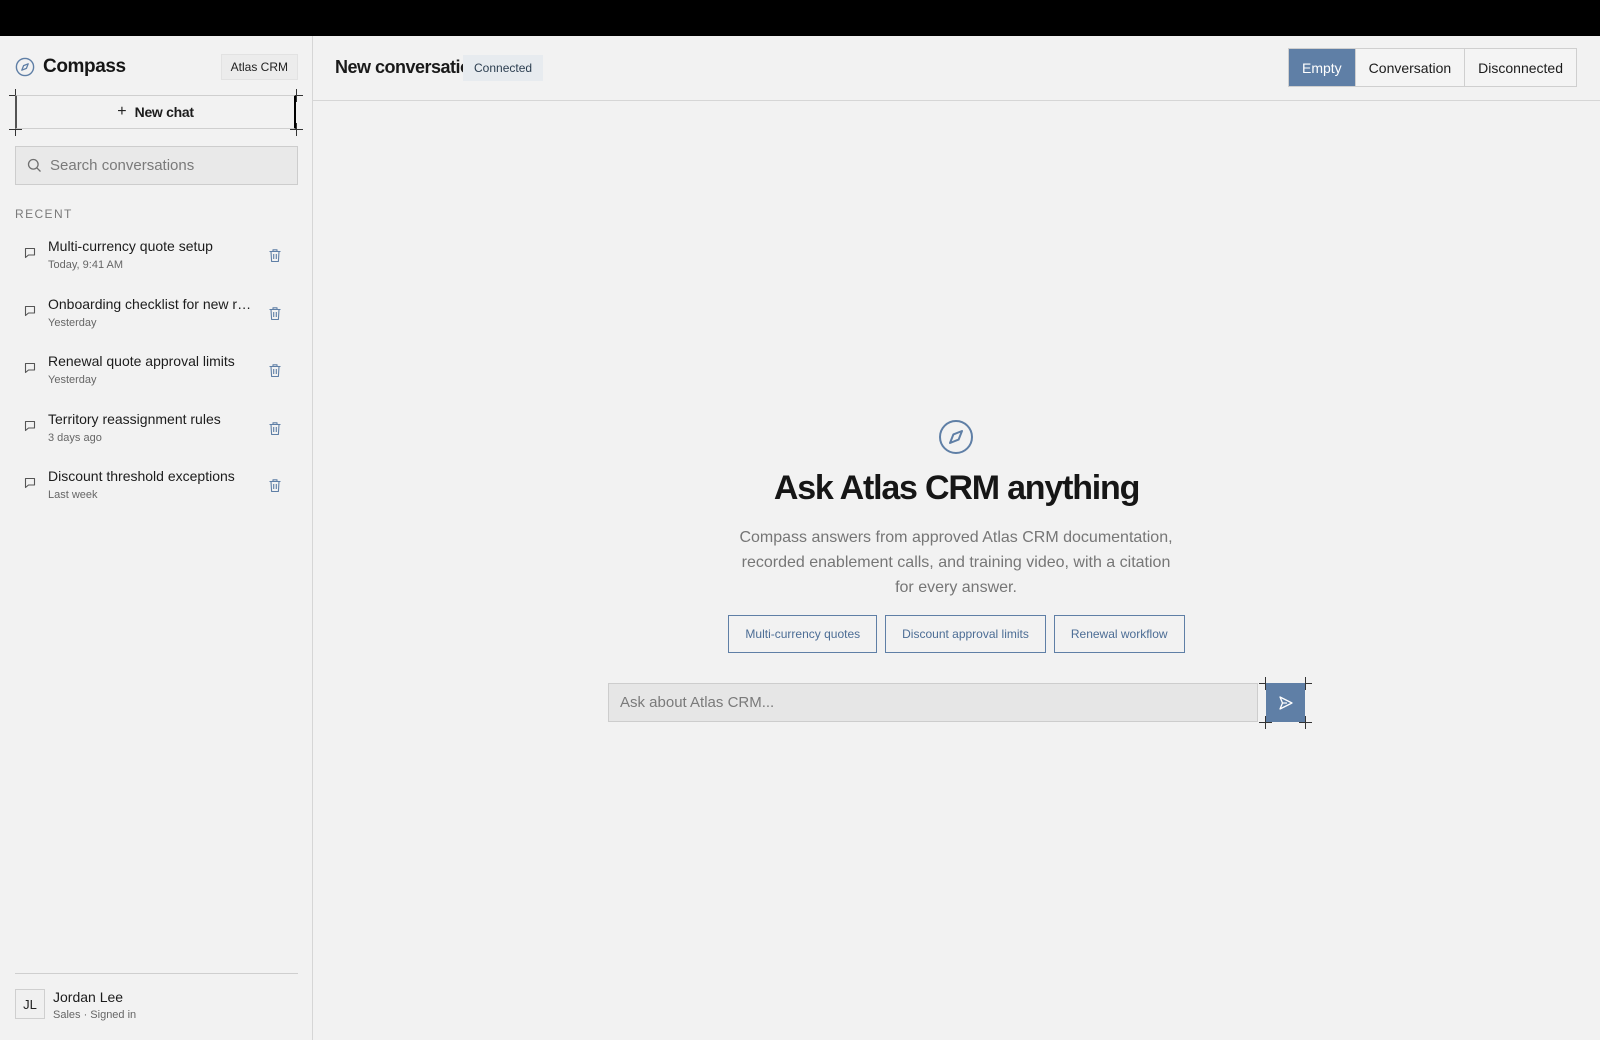 This screenshot has height=1040, width=1600. What do you see at coordinates (75, 437) in the screenshot?
I see `conversation-time: 3 days ago` at bounding box center [75, 437].